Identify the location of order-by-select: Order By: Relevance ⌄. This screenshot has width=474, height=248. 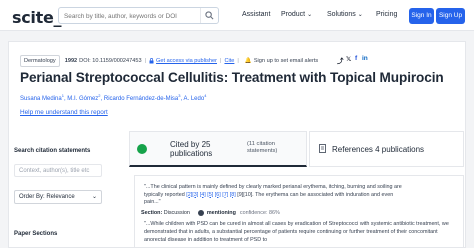
(58, 197).